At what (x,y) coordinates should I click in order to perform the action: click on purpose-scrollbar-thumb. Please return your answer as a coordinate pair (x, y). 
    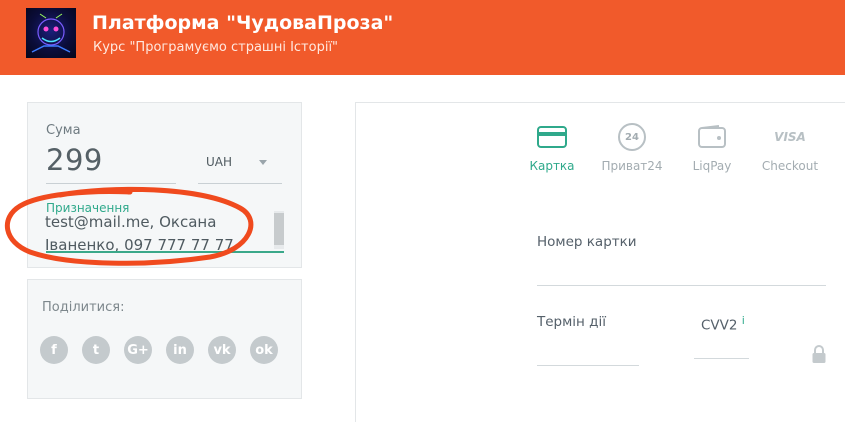
    Looking at the image, I should click on (279, 229).